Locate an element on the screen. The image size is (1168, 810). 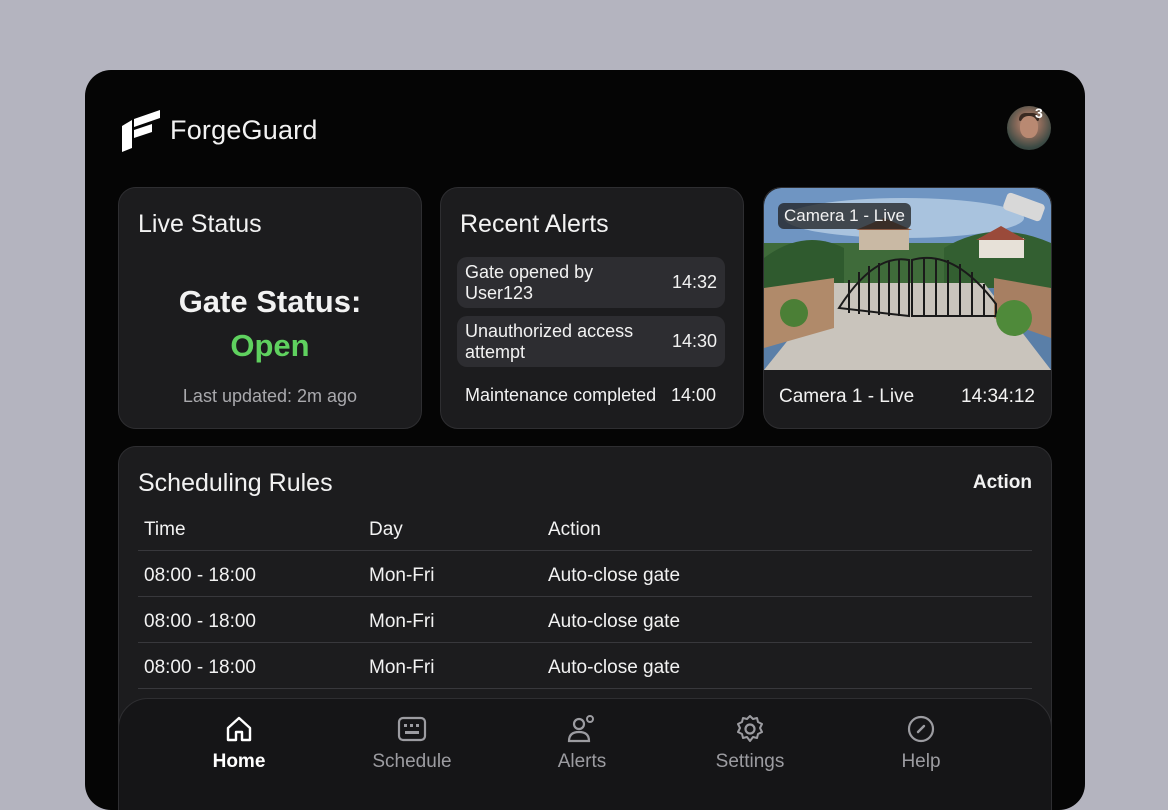
nav-alerts: Alerts is located at coordinates (582, 743).